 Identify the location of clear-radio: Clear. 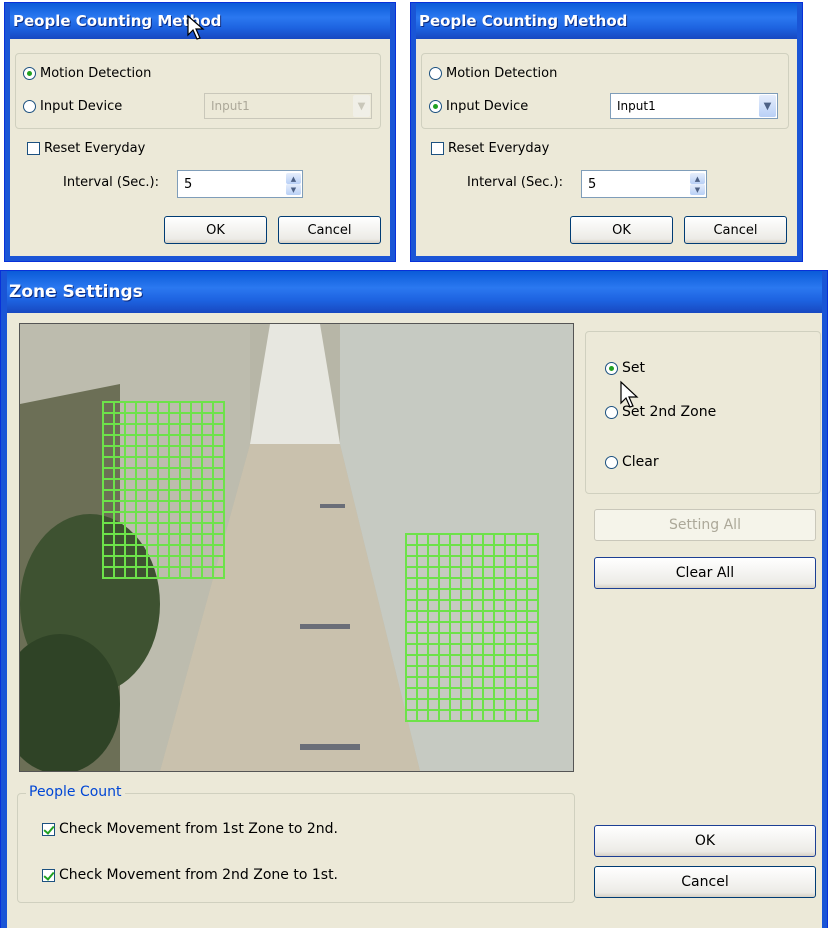
(632, 462).